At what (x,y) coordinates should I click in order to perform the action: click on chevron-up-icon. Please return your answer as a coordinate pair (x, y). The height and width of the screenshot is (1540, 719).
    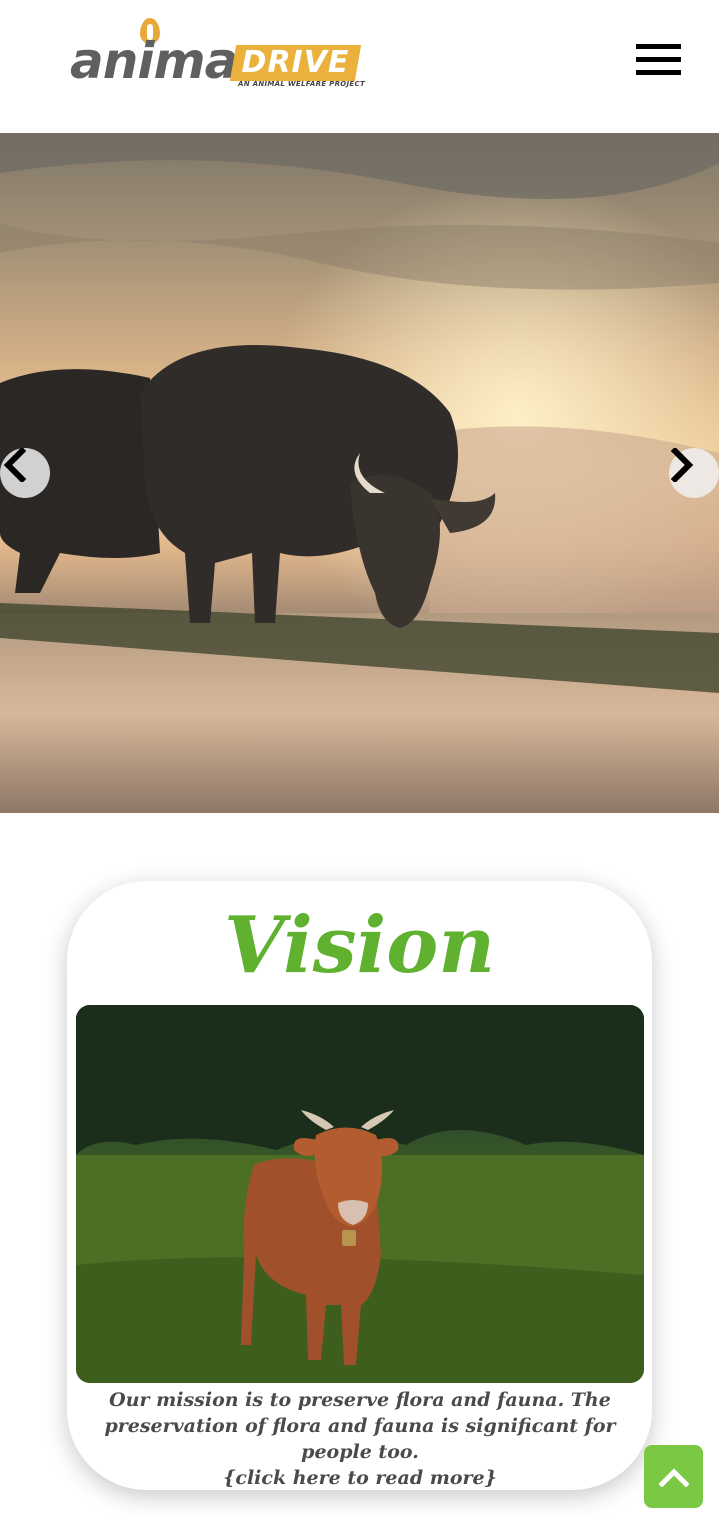
    Looking at the image, I should click on (673, 1477).